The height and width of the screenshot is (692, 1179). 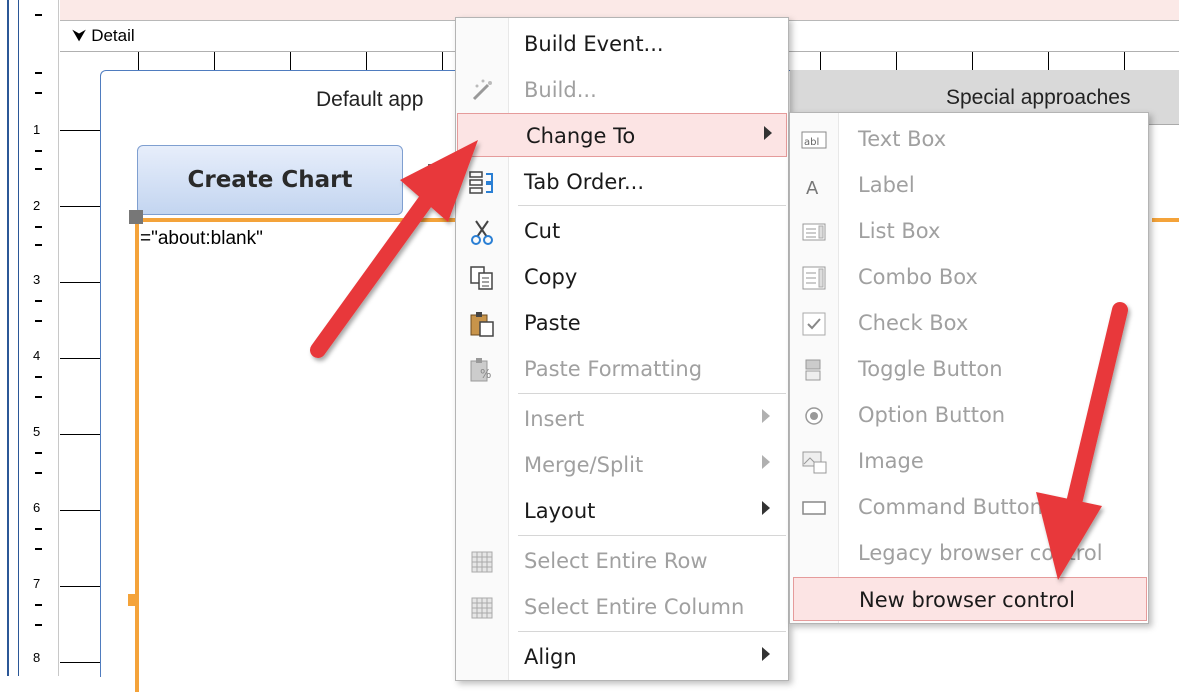 What do you see at coordinates (616, 561) in the screenshot?
I see `menu-item-label: Select Entire Row` at bounding box center [616, 561].